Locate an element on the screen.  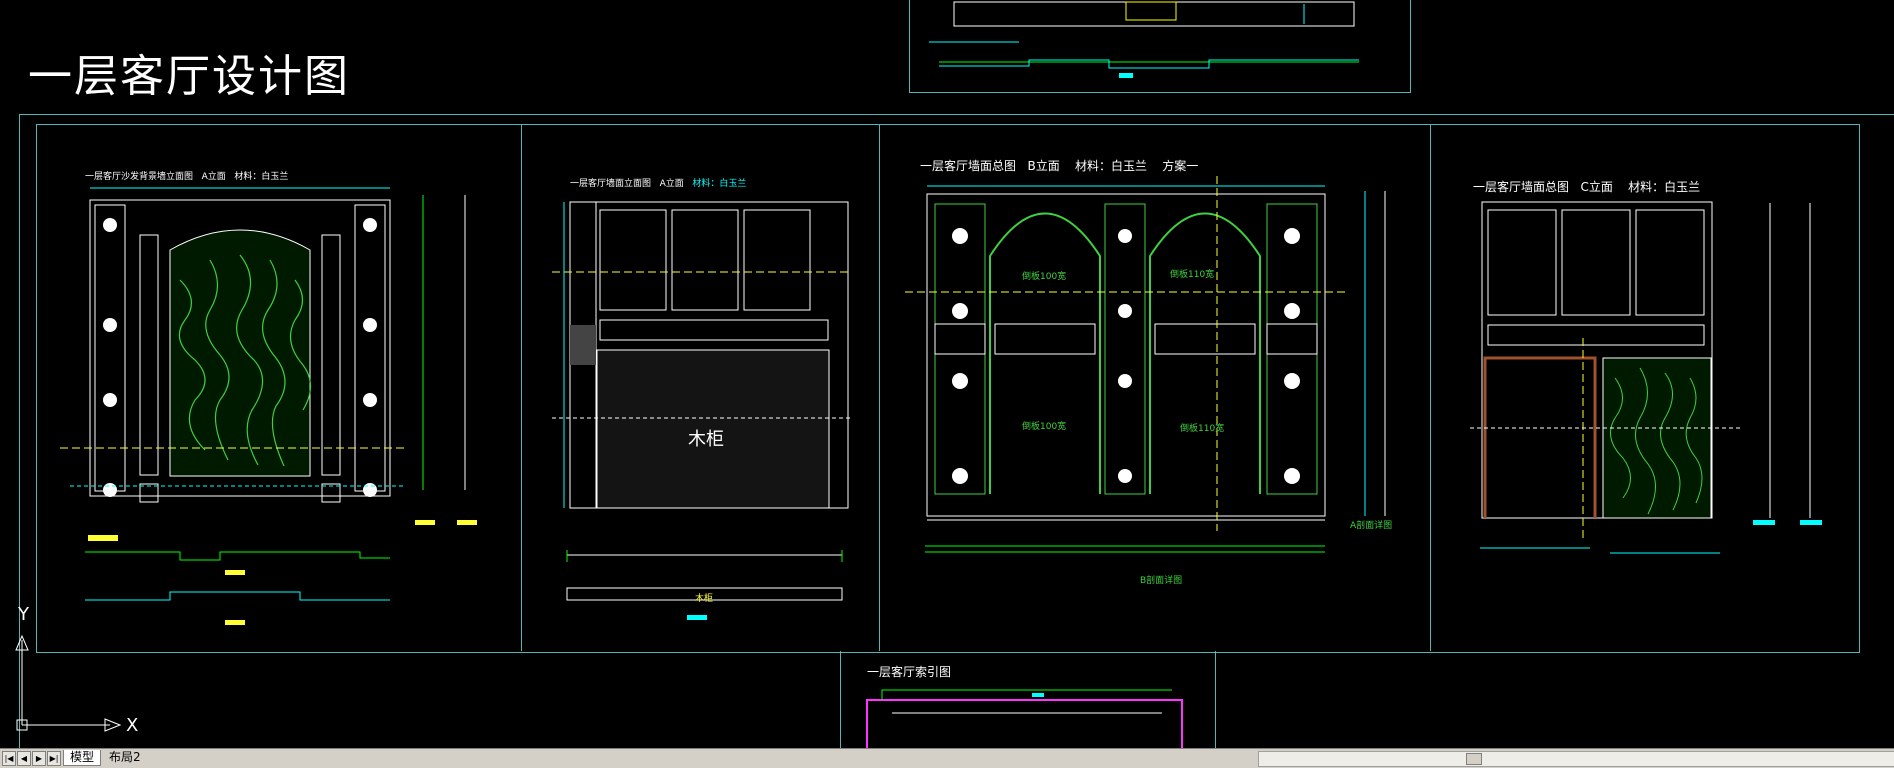
index-drawing is located at coordinates (1024, 718).